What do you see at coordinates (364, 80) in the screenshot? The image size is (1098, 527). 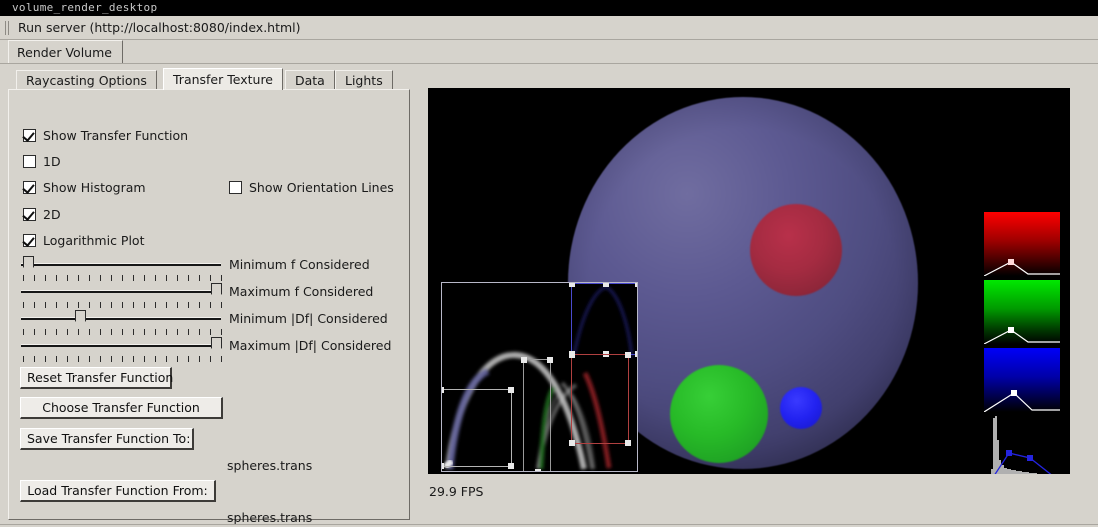 I see `tab-lights: Lights` at bounding box center [364, 80].